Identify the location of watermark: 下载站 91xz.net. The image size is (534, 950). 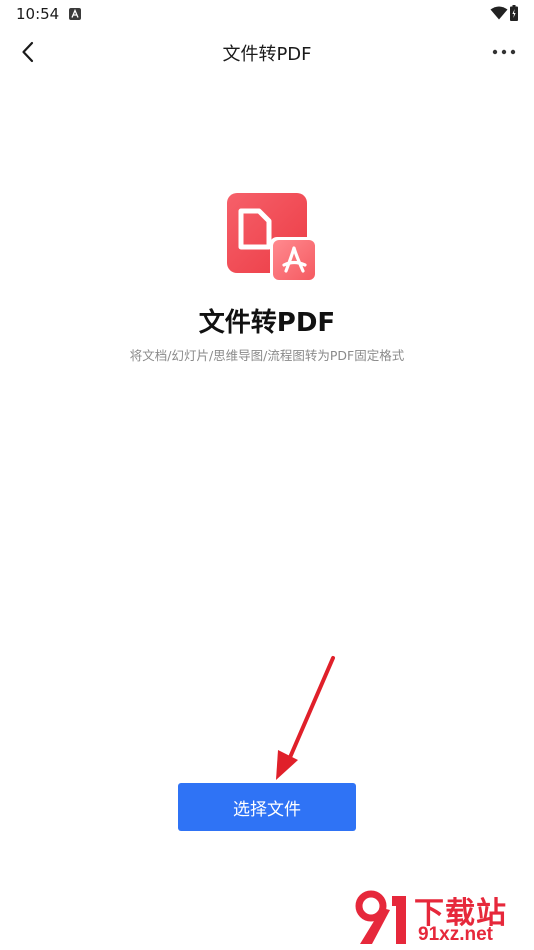
(440, 918).